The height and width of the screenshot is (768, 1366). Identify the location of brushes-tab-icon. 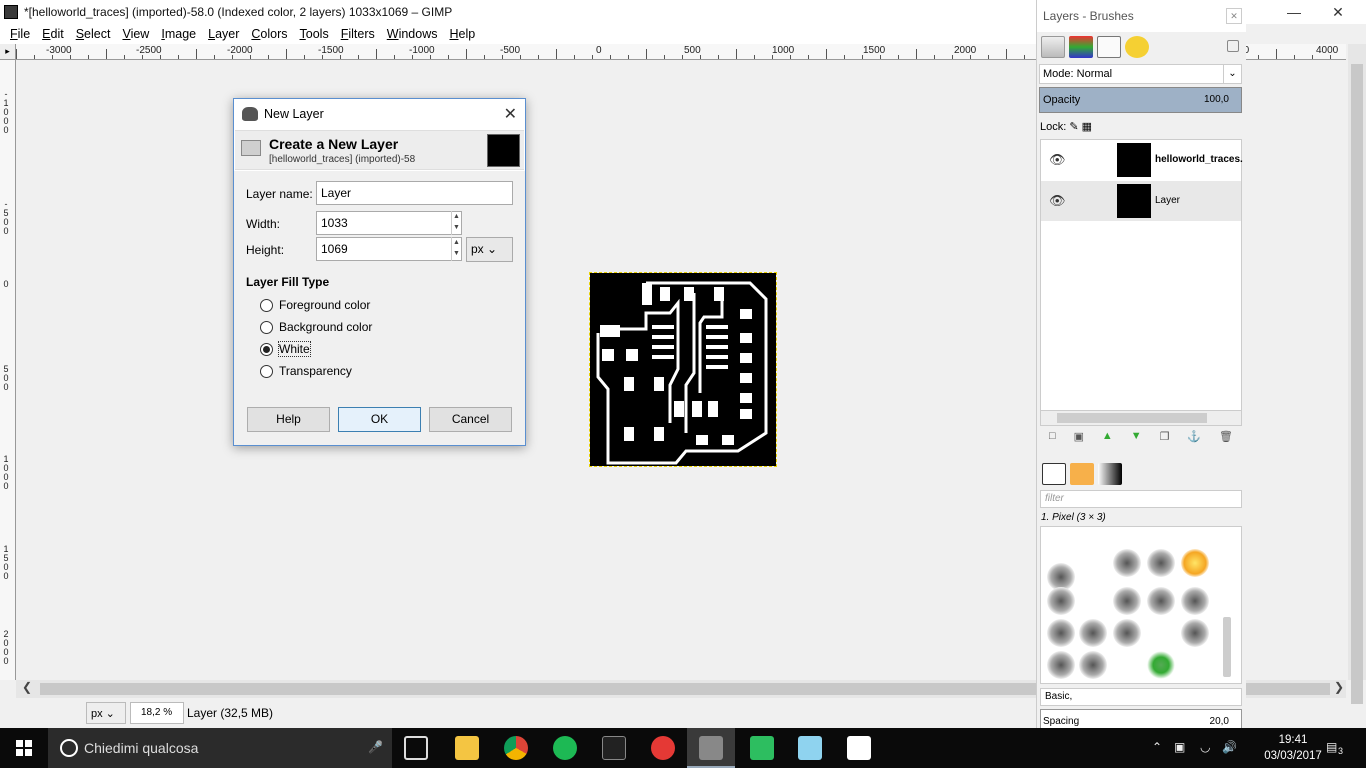
(1054, 474).